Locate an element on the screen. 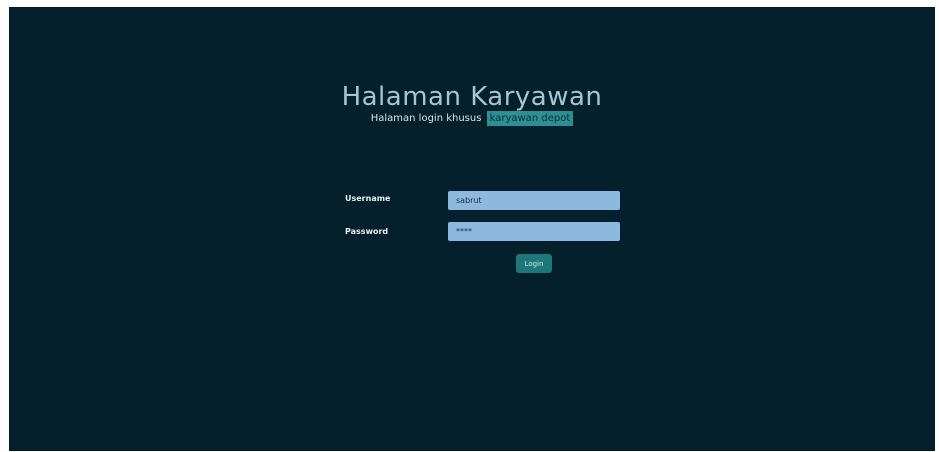 This screenshot has width=939, height=452. page-subtitle: Halaman login khusus karyawan depot is located at coordinates (472, 119).